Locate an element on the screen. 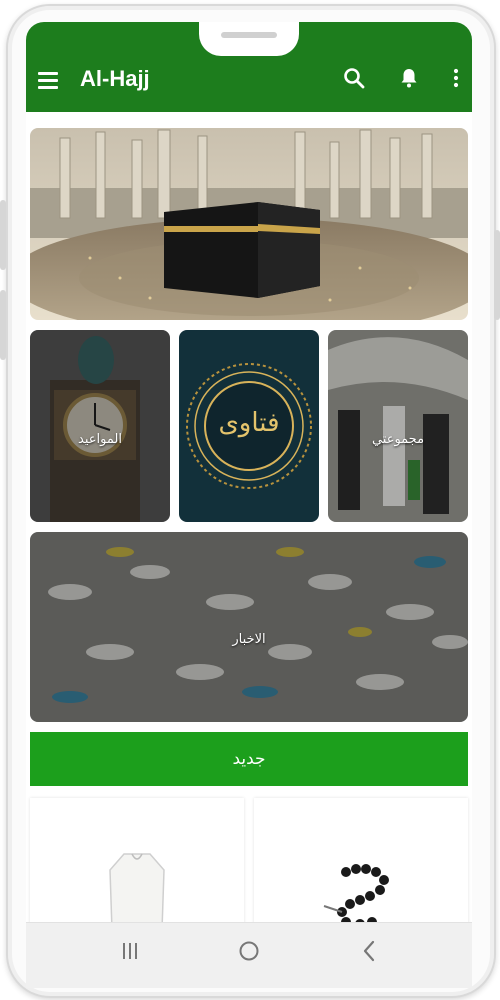 The image size is (500, 1000). recent-apps-icon is located at coordinates (130, 951).